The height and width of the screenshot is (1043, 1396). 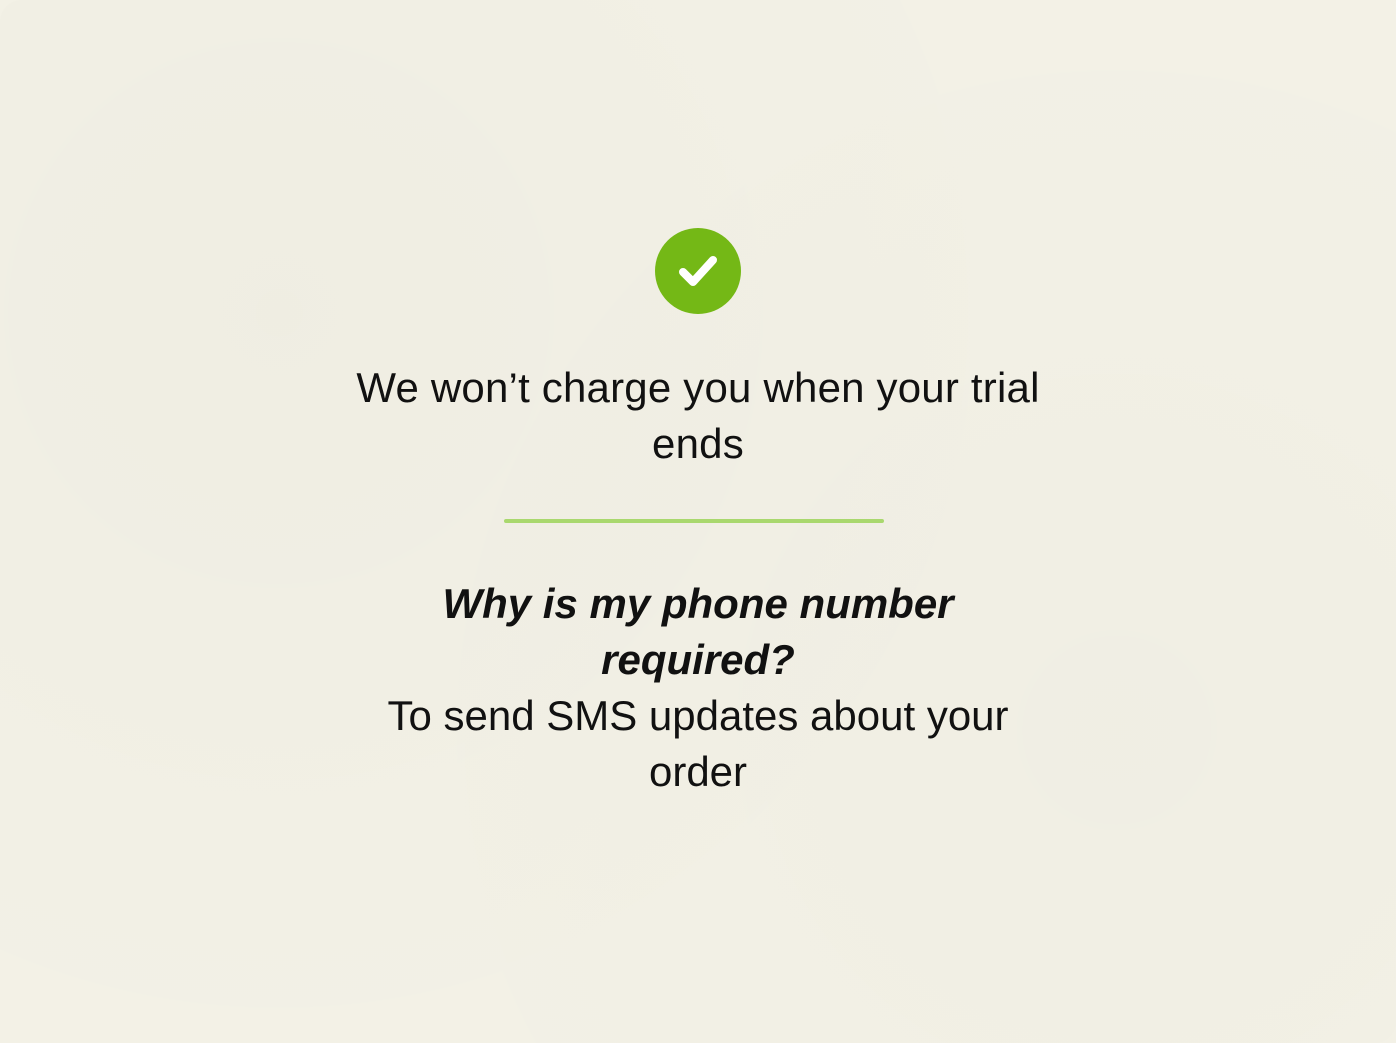 What do you see at coordinates (698, 631) in the screenshot?
I see `faq-question: Why is my phone number required?` at bounding box center [698, 631].